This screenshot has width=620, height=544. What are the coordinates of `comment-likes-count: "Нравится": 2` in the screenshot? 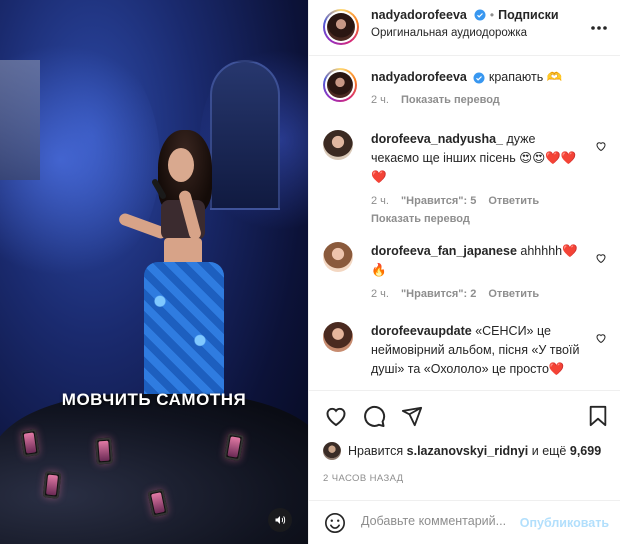 It's located at (438, 294).